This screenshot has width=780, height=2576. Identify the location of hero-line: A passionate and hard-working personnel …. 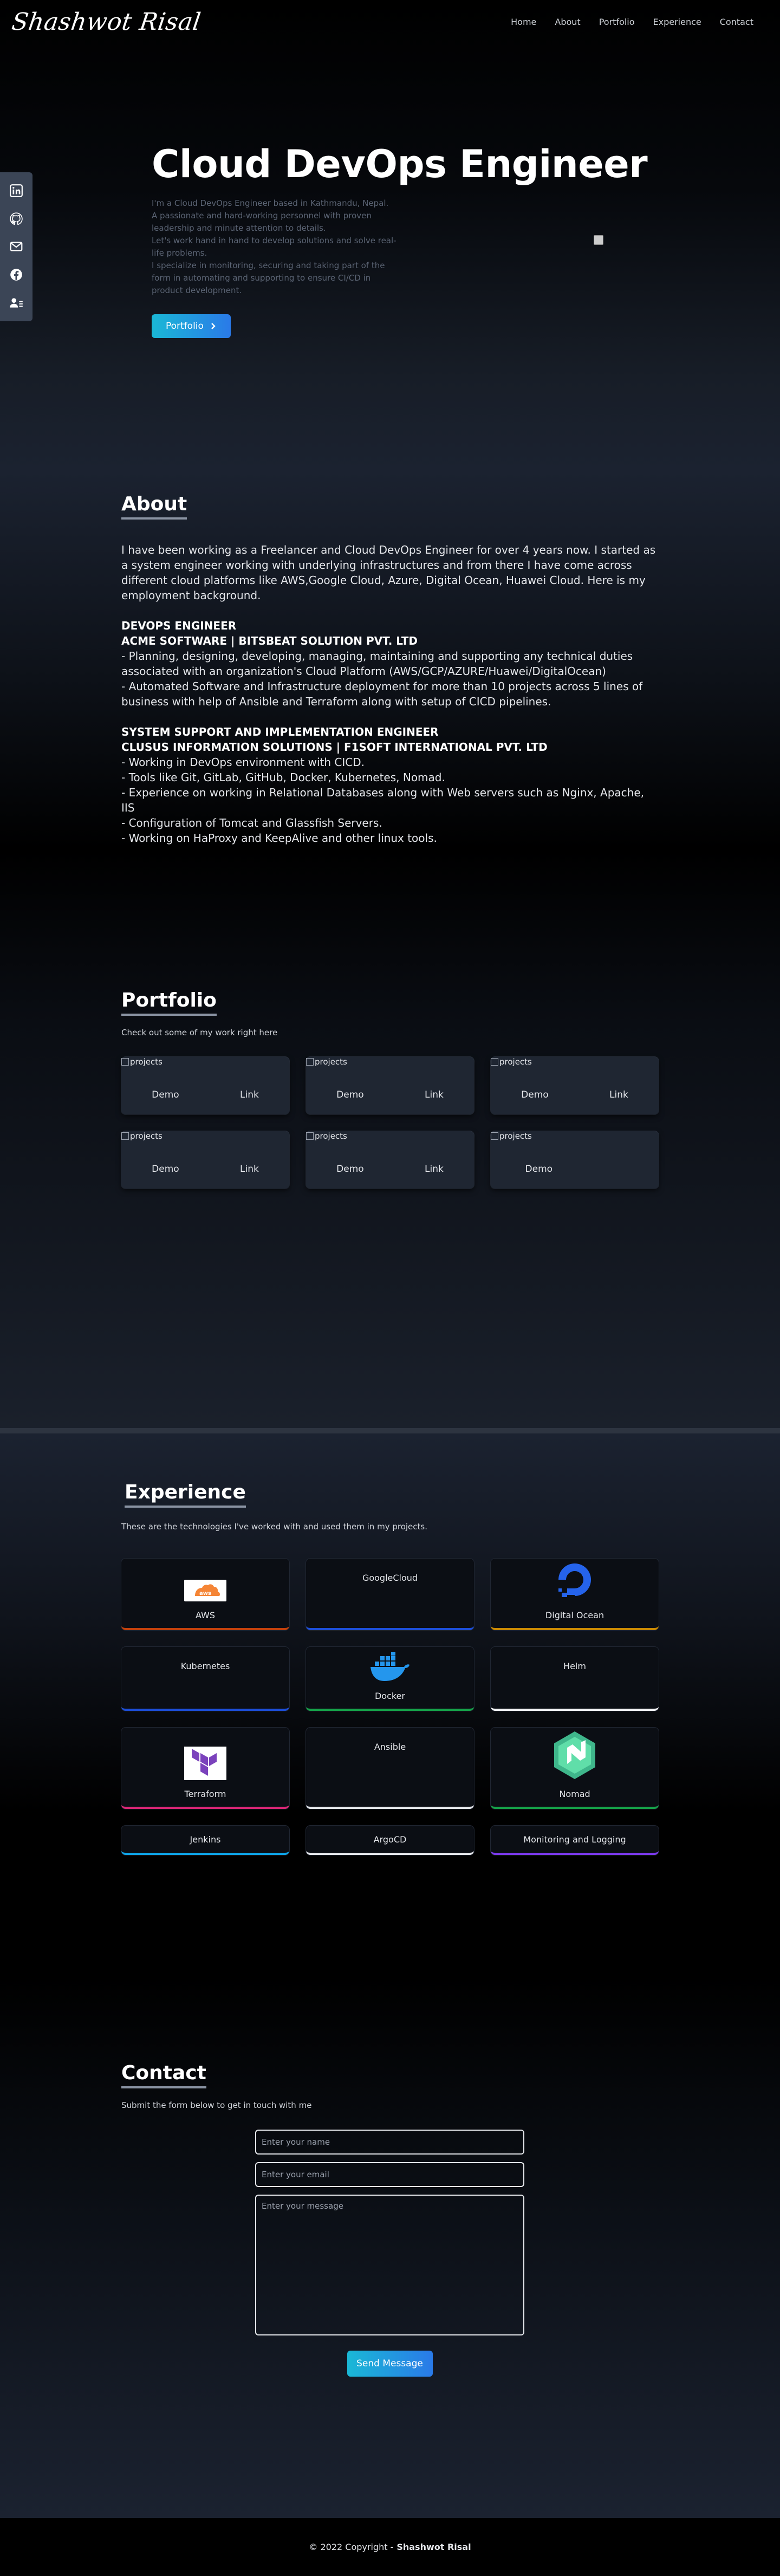
(262, 222).